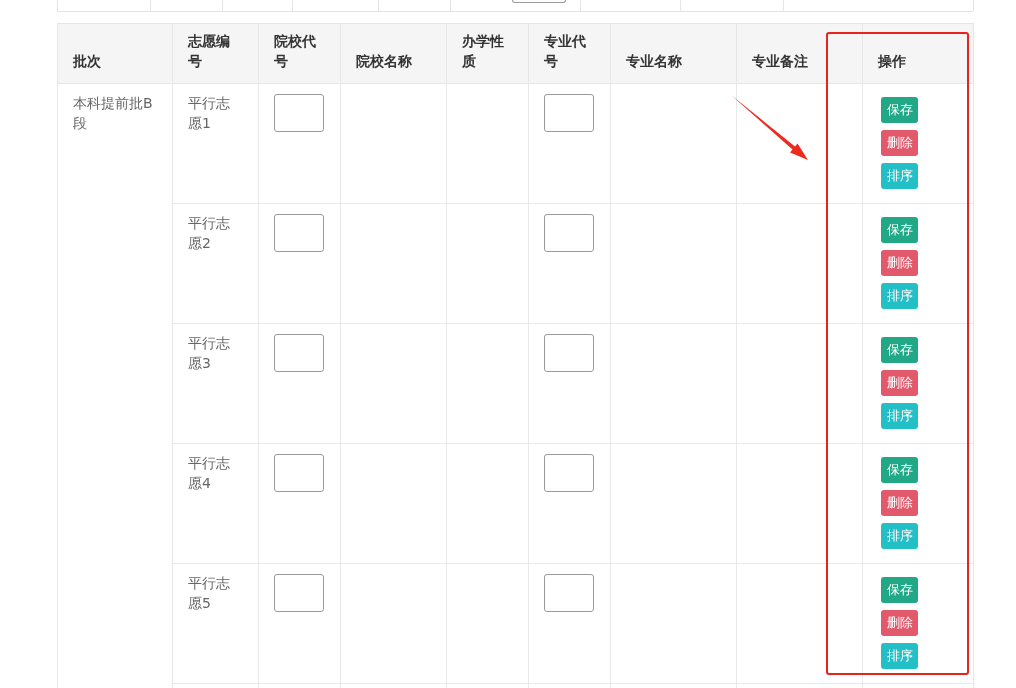 The image size is (1016, 688). What do you see at coordinates (115, 53) in the screenshot?
I see `column-header: 批次` at bounding box center [115, 53].